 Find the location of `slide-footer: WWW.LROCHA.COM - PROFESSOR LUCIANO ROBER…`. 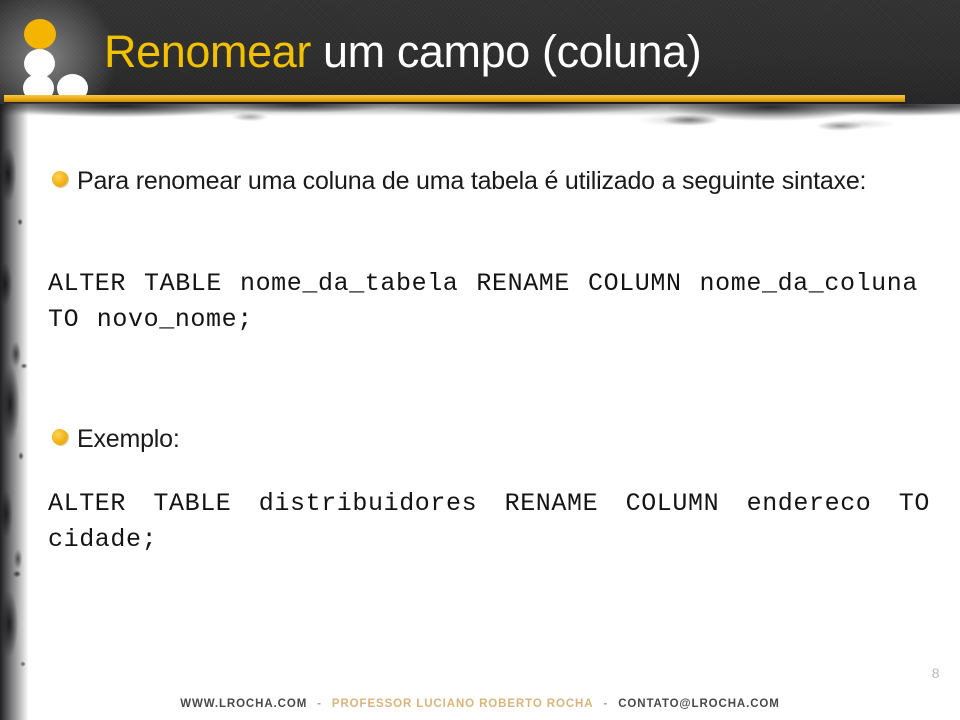

slide-footer: WWW.LROCHA.COM - PROFESSOR LUCIANO ROBER… is located at coordinates (480, 704).